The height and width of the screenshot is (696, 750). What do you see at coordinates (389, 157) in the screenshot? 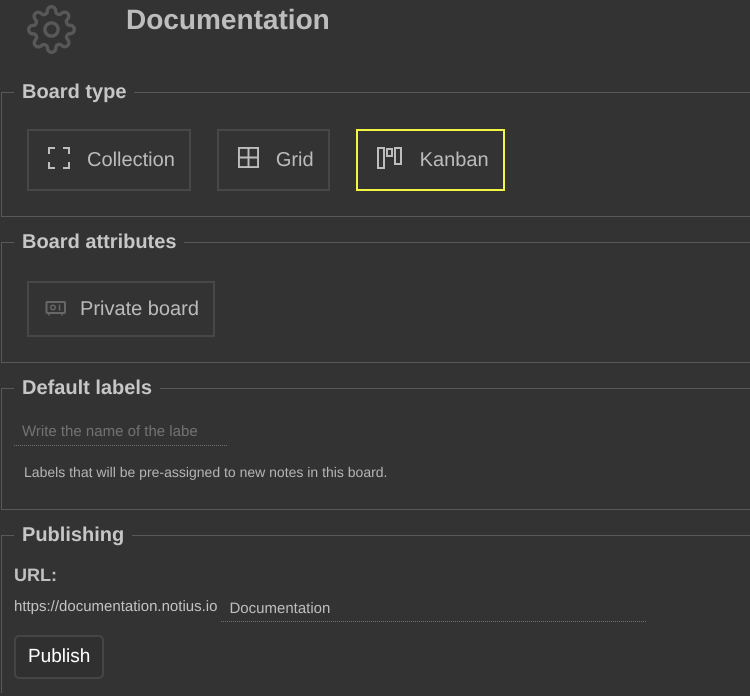
I see `columns-icon` at bounding box center [389, 157].